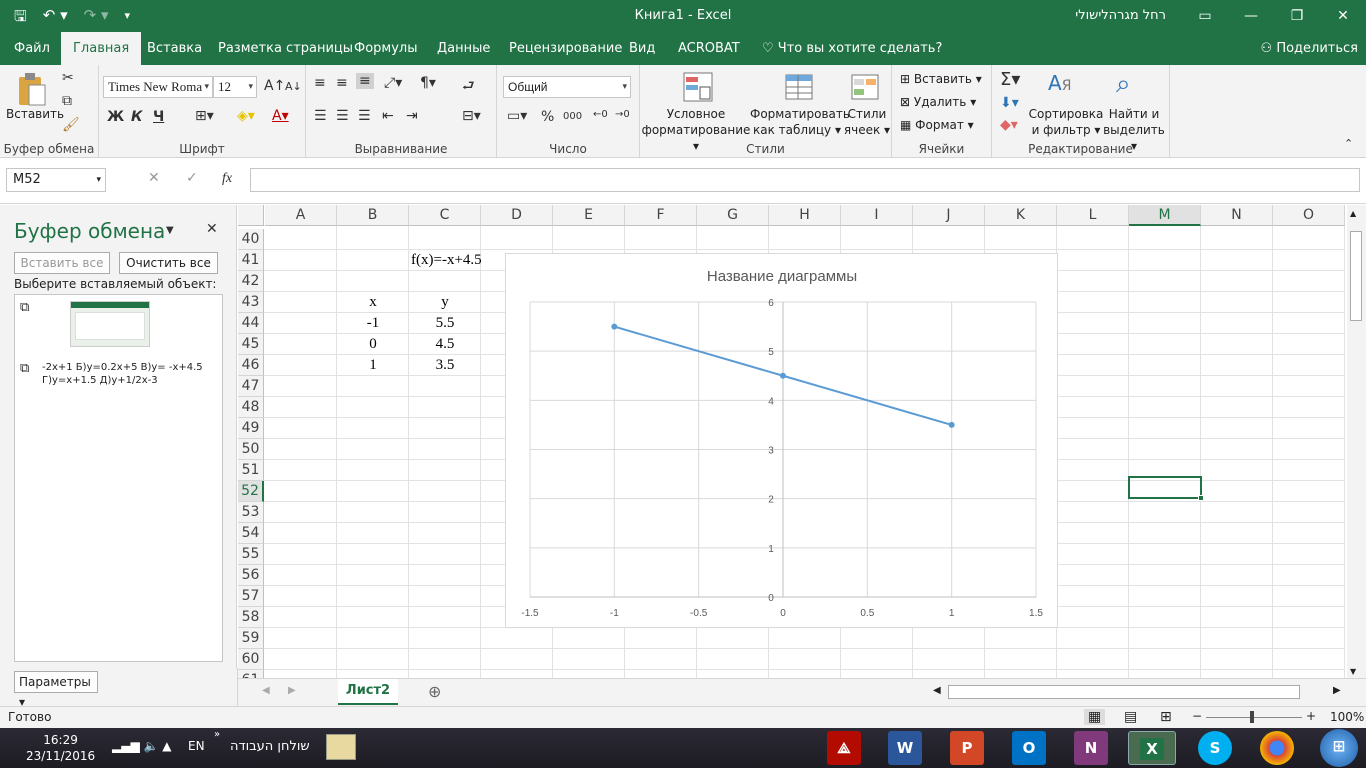 The width and height of the screenshot is (1366, 768). What do you see at coordinates (364, 116) in the screenshot?
I see `align-right-icon: ☰` at bounding box center [364, 116].